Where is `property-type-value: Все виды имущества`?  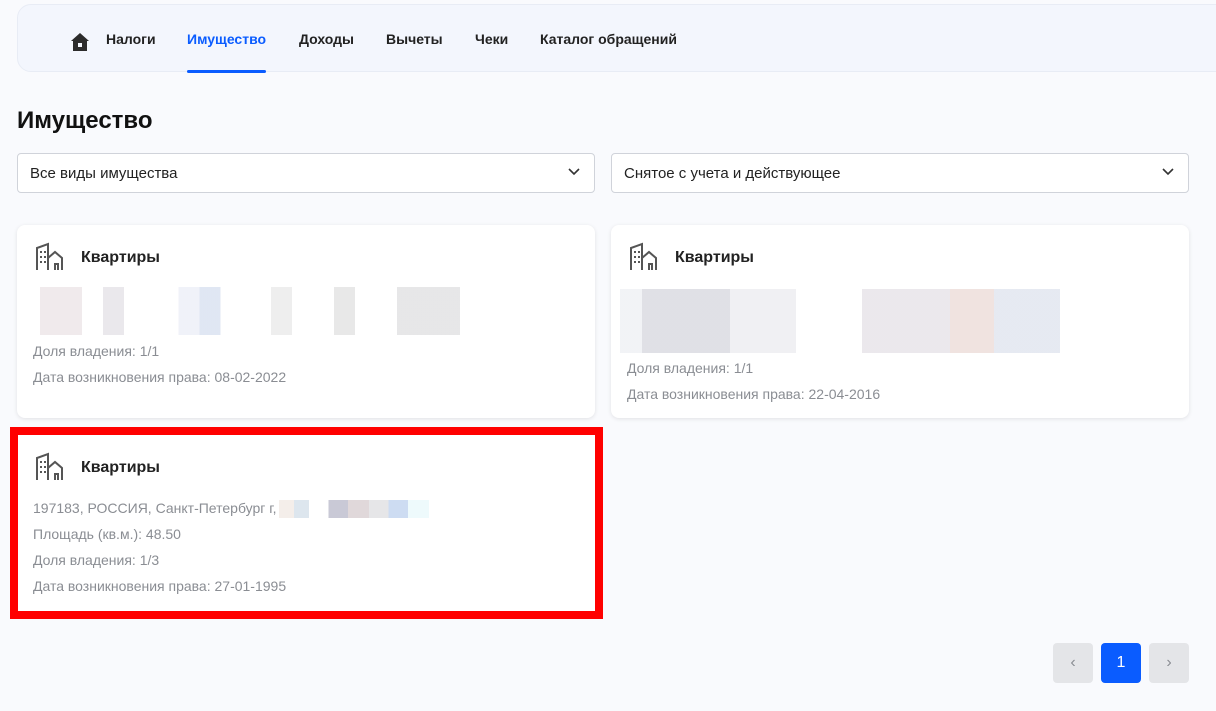
property-type-value: Все виды имущества is located at coordinates (104, 173).